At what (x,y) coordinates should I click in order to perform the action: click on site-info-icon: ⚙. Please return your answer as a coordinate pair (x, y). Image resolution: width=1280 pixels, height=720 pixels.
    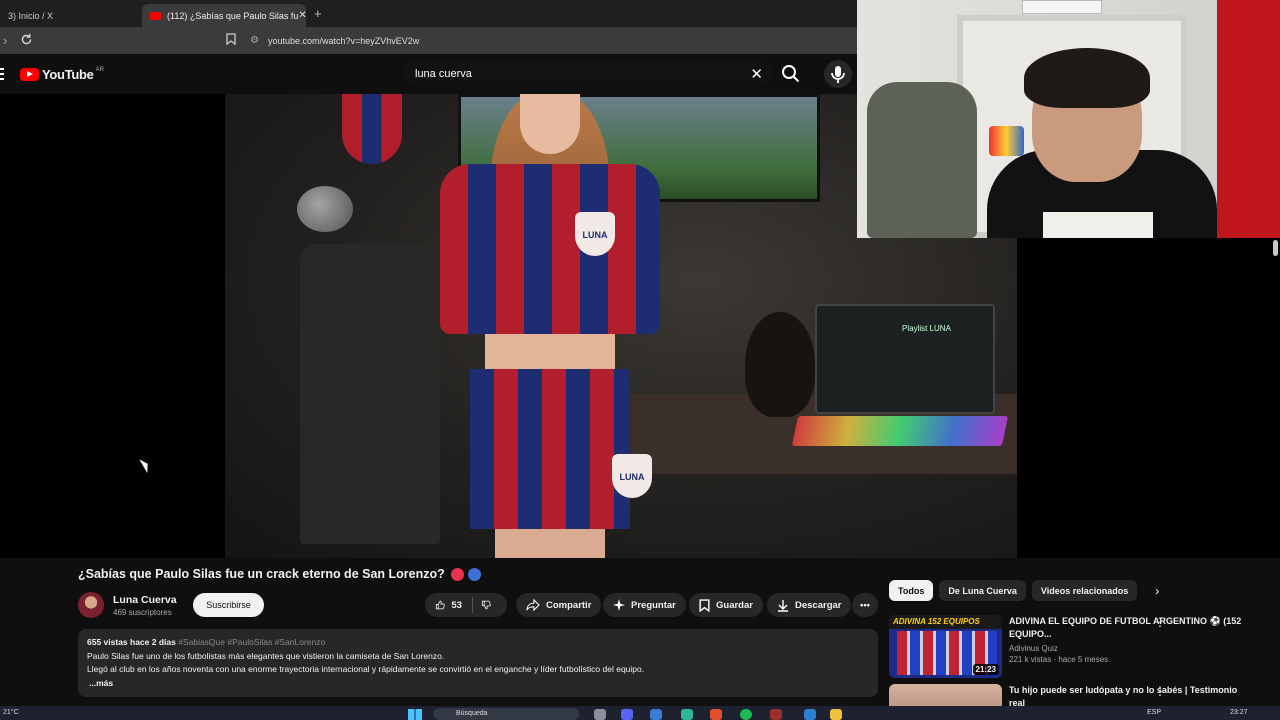
    Looking at the image, I should click on (254, 40).